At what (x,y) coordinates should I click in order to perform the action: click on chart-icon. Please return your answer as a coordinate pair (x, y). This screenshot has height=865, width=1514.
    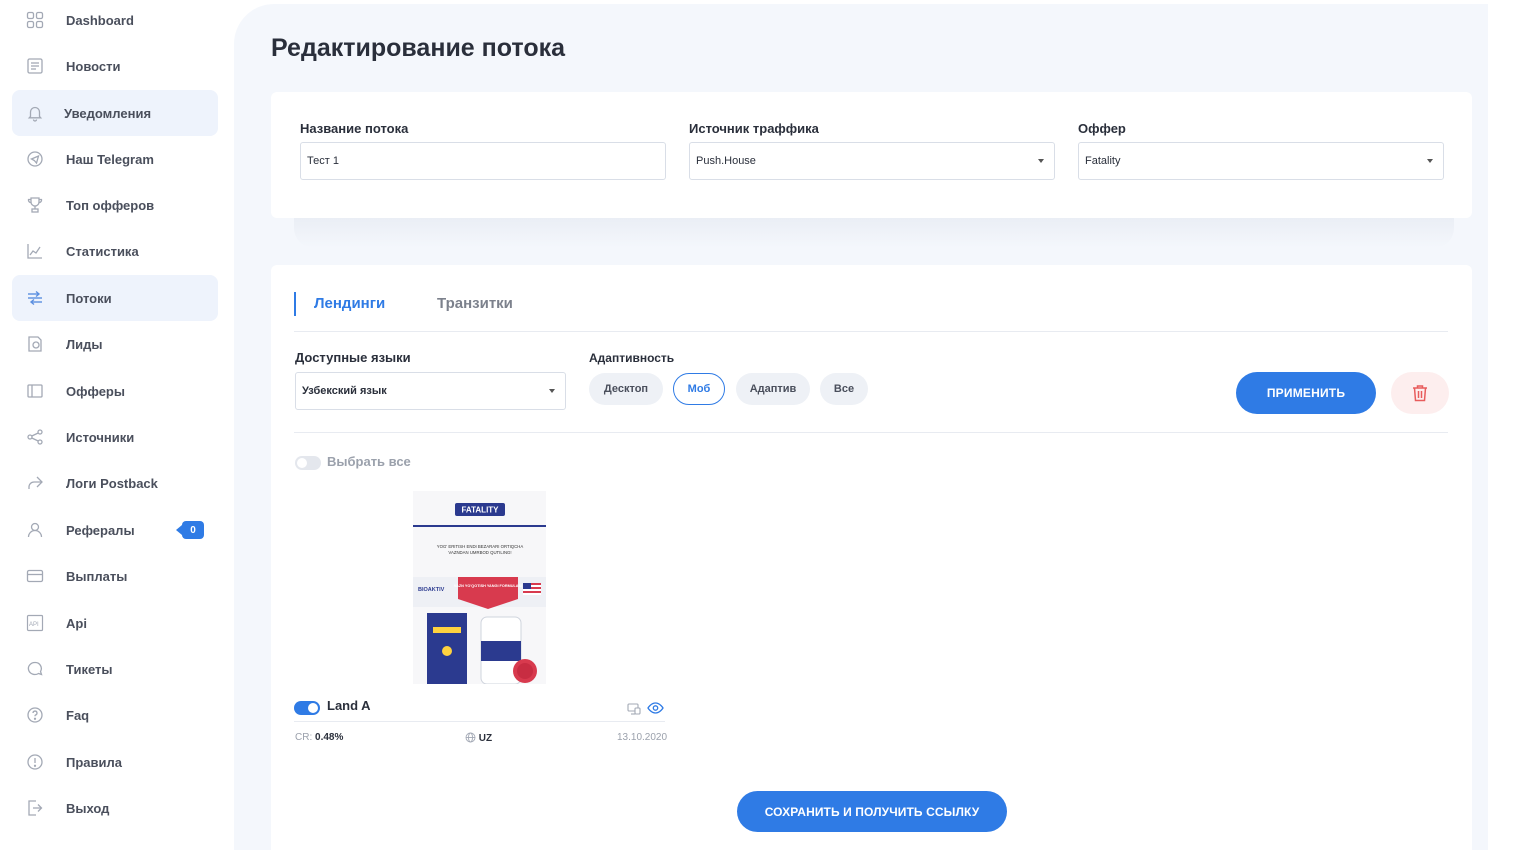
    Looking at the image, I should click on (35, 251).